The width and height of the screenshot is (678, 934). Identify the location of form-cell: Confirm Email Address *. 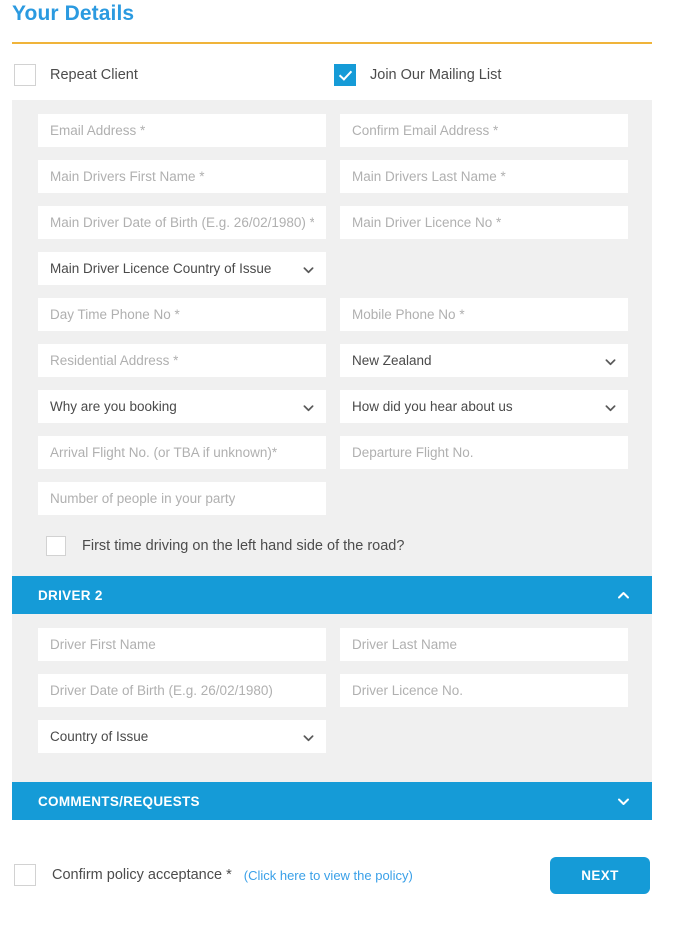
(484, 130).